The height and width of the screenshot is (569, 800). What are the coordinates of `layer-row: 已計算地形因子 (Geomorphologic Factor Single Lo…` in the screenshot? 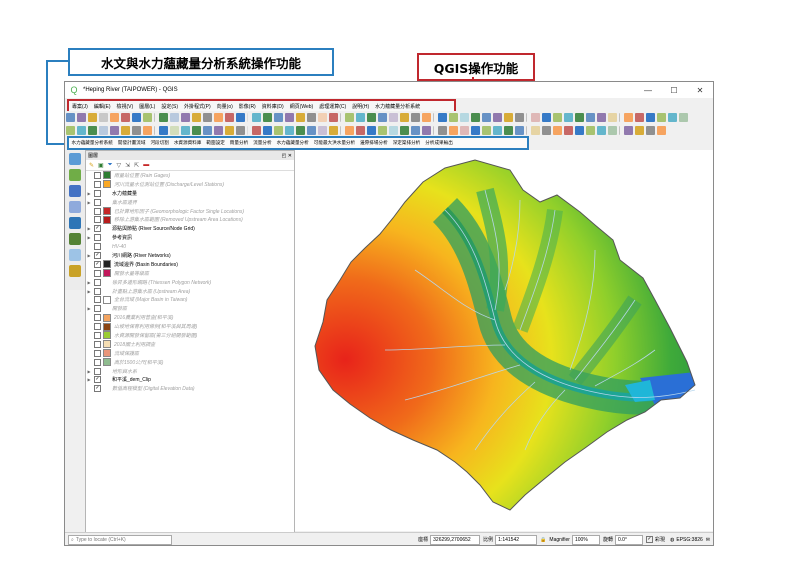 It's located at (190, 211).